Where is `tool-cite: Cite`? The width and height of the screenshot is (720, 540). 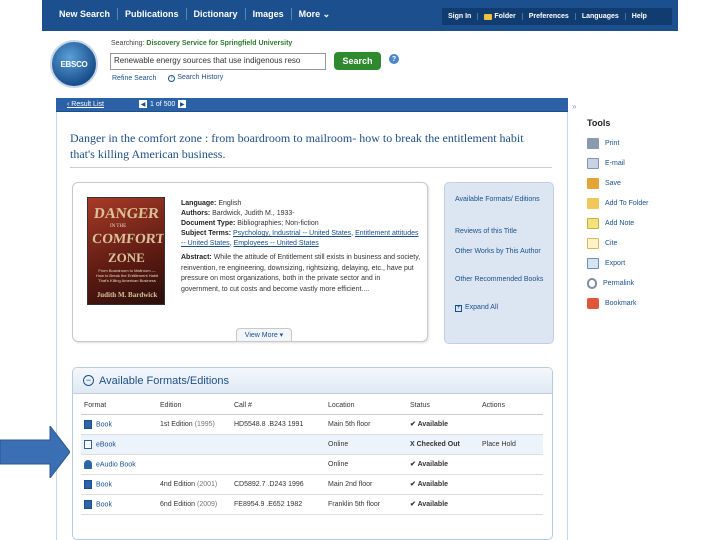 tool-cite: Cite is located at coordinates (602, 243).